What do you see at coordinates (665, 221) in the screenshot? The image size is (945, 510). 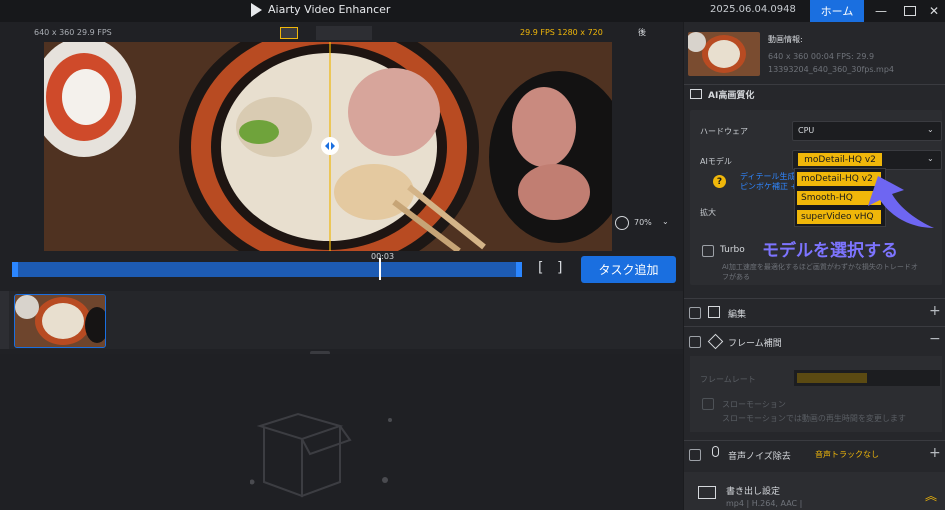 I see `zoom-chevron-down-icon: ⌄` at bounding box center [665, 221].